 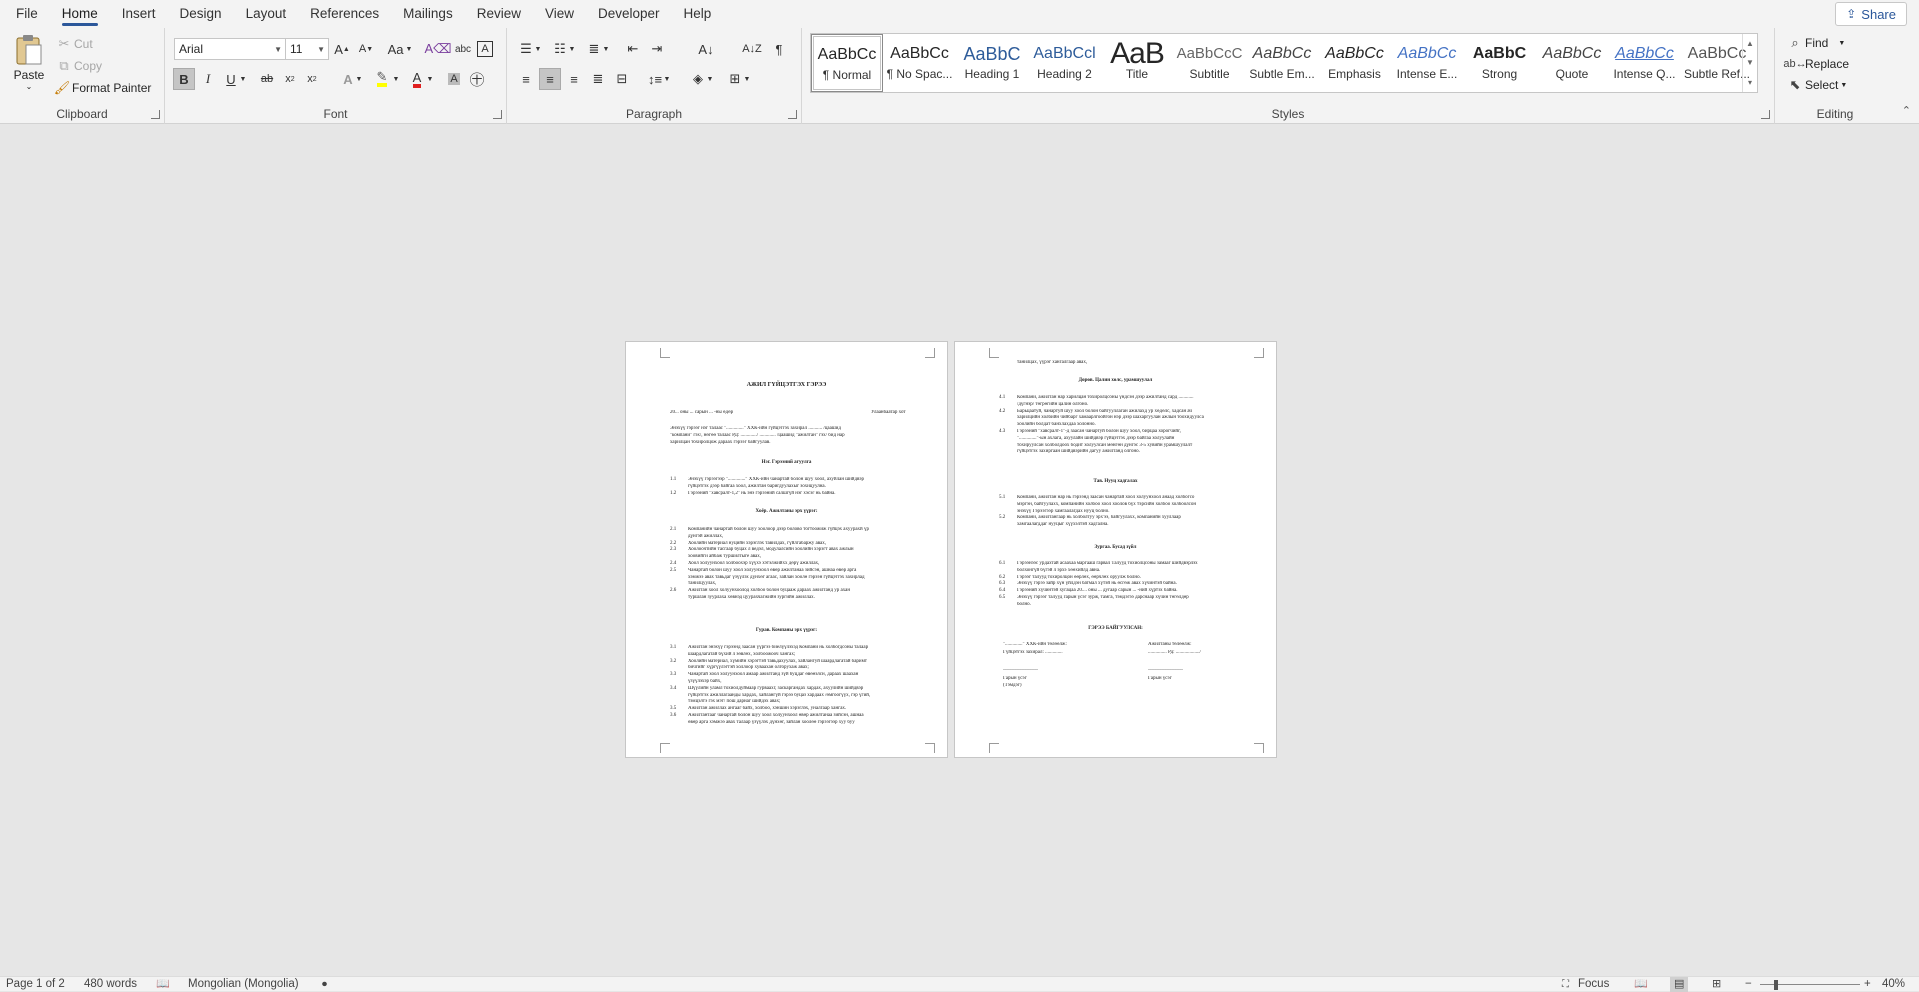 I want to click on scissors-icon: ✂, so click(x=64, y=43).